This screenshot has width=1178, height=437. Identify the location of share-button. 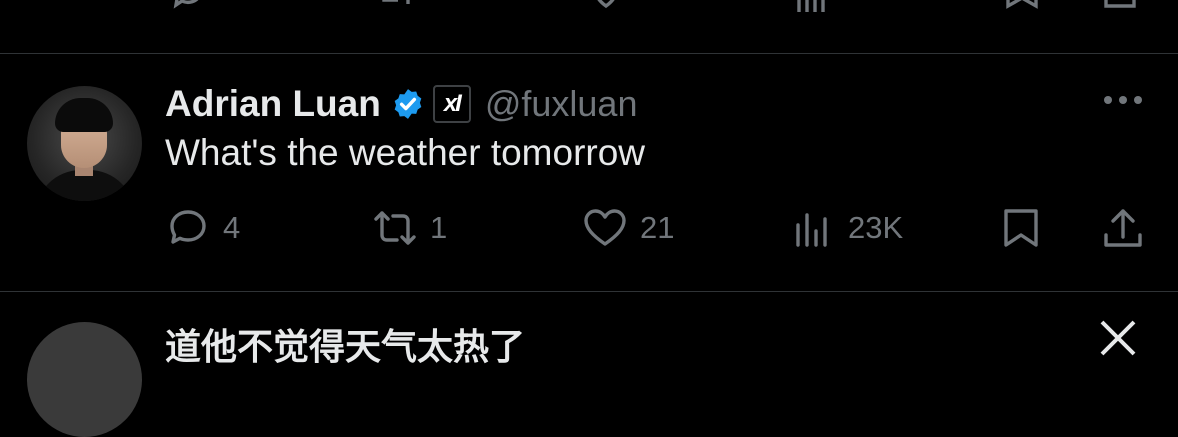
(1123, 228).